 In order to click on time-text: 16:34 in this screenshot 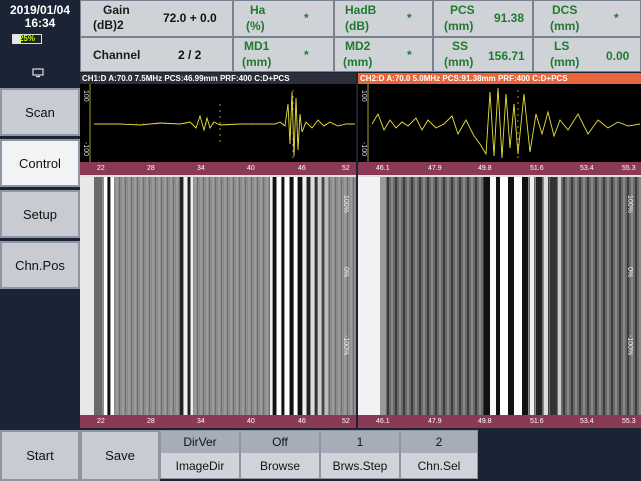, I will do `click(40, 23)`.